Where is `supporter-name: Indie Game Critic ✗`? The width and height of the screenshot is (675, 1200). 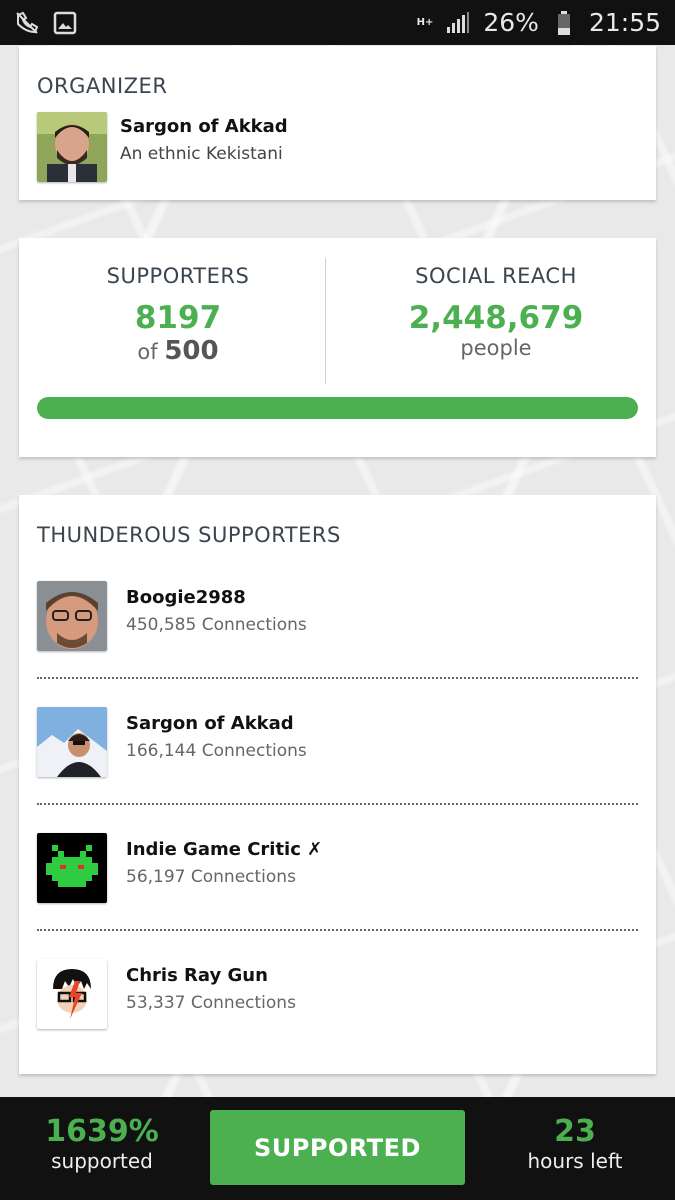 supporter-name: Indie Game Critic ✗ is located at coordinates (224, 849).